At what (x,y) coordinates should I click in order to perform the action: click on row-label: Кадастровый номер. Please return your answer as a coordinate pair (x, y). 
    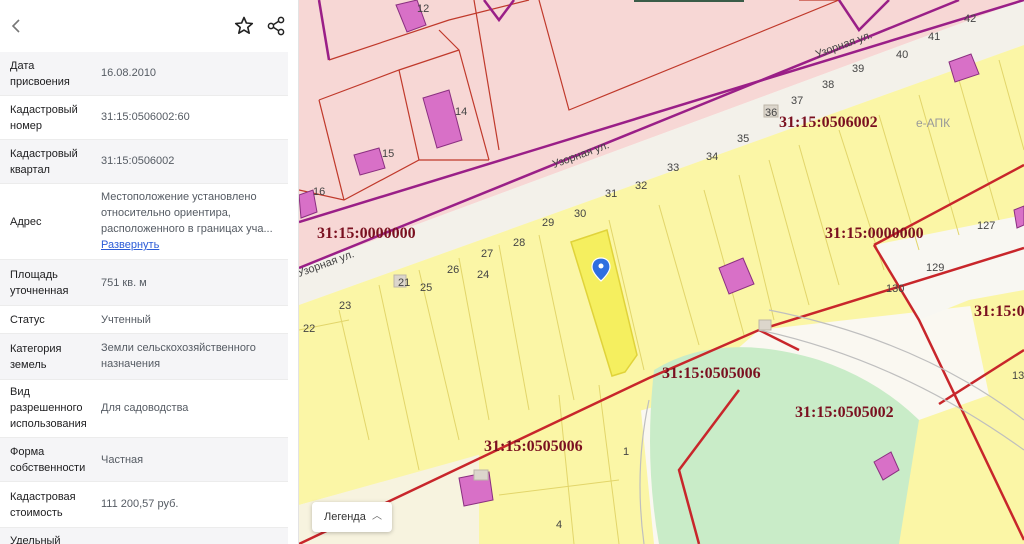
    Looking at the image, I should click on (44, 118).